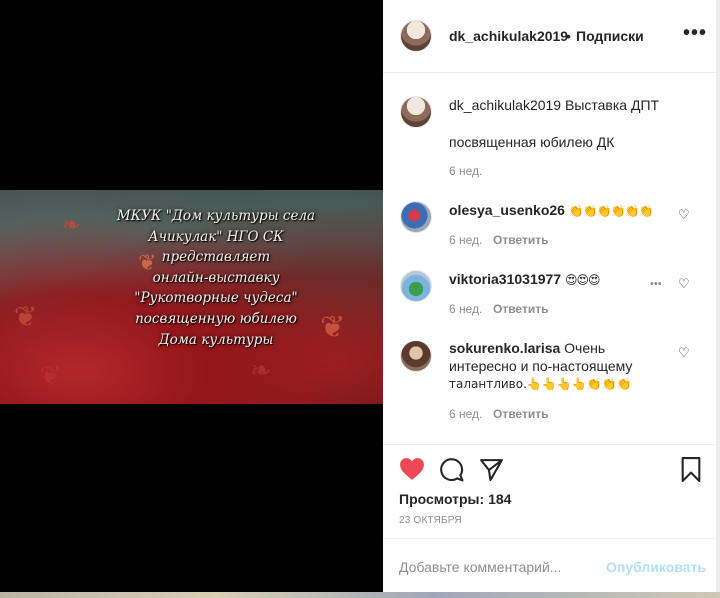 The height and width of the screenshot is (598, 720). What do you see at coordinates (540, 384) in the screenshot?
I see `comment-text-line: талантливо.👆👆👆👆👏👏👏` at bounding box center [540, 384].